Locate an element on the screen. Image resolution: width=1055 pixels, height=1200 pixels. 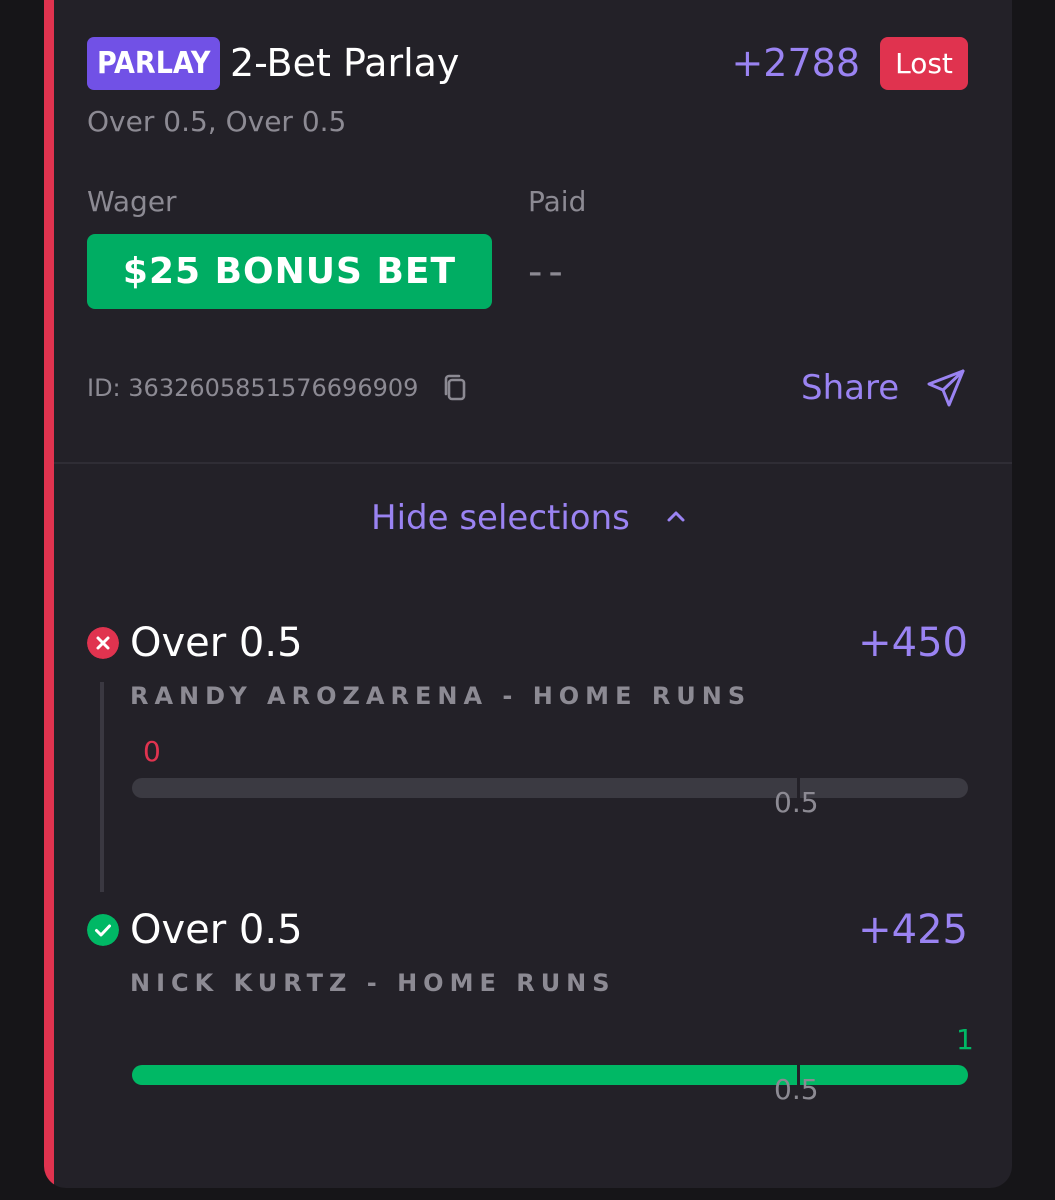
bet-title: 2-Bet Parlay is located at coordinates (345, 63).